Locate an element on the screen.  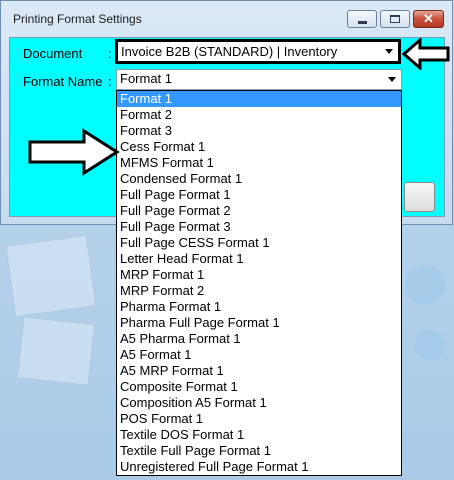
format-name-select: Format 1 is located at coordinates (259, 79).